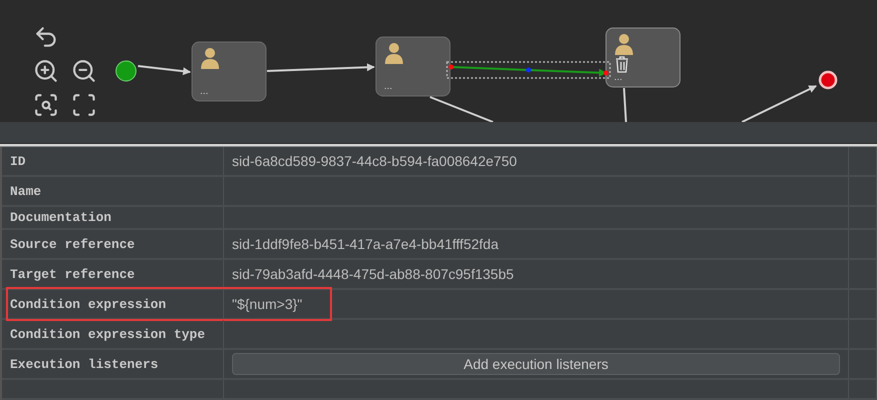 The height and width of the screenshot is (400, 877). Describe the element at coordinates (622, 64) in the screenshot. I see `trash-icon` at that location.